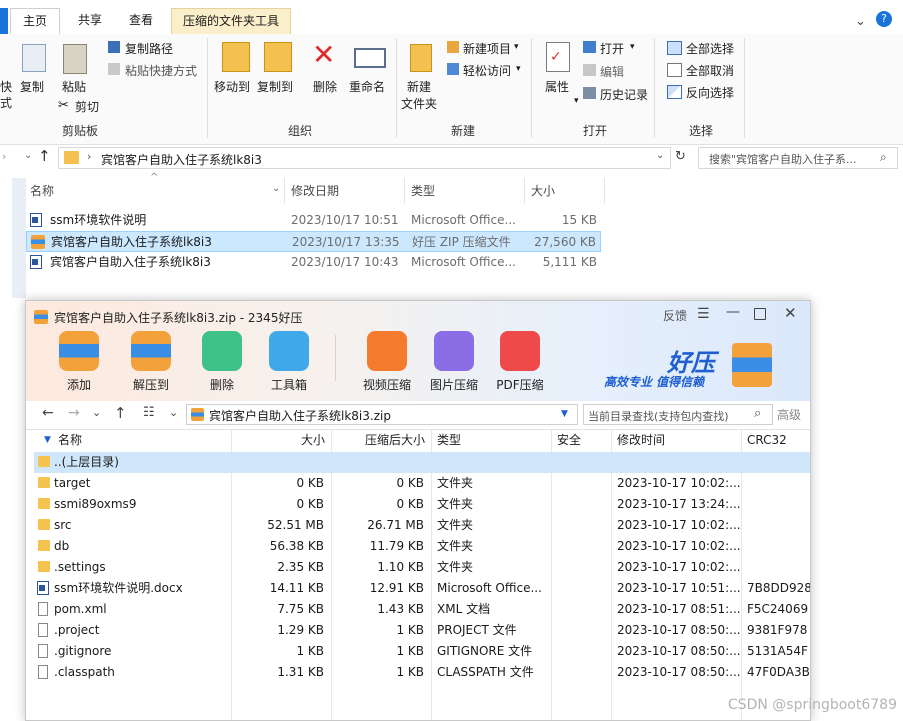 The image size is (903, 721). I want to click on copy-to-icon, so click(278, 57).